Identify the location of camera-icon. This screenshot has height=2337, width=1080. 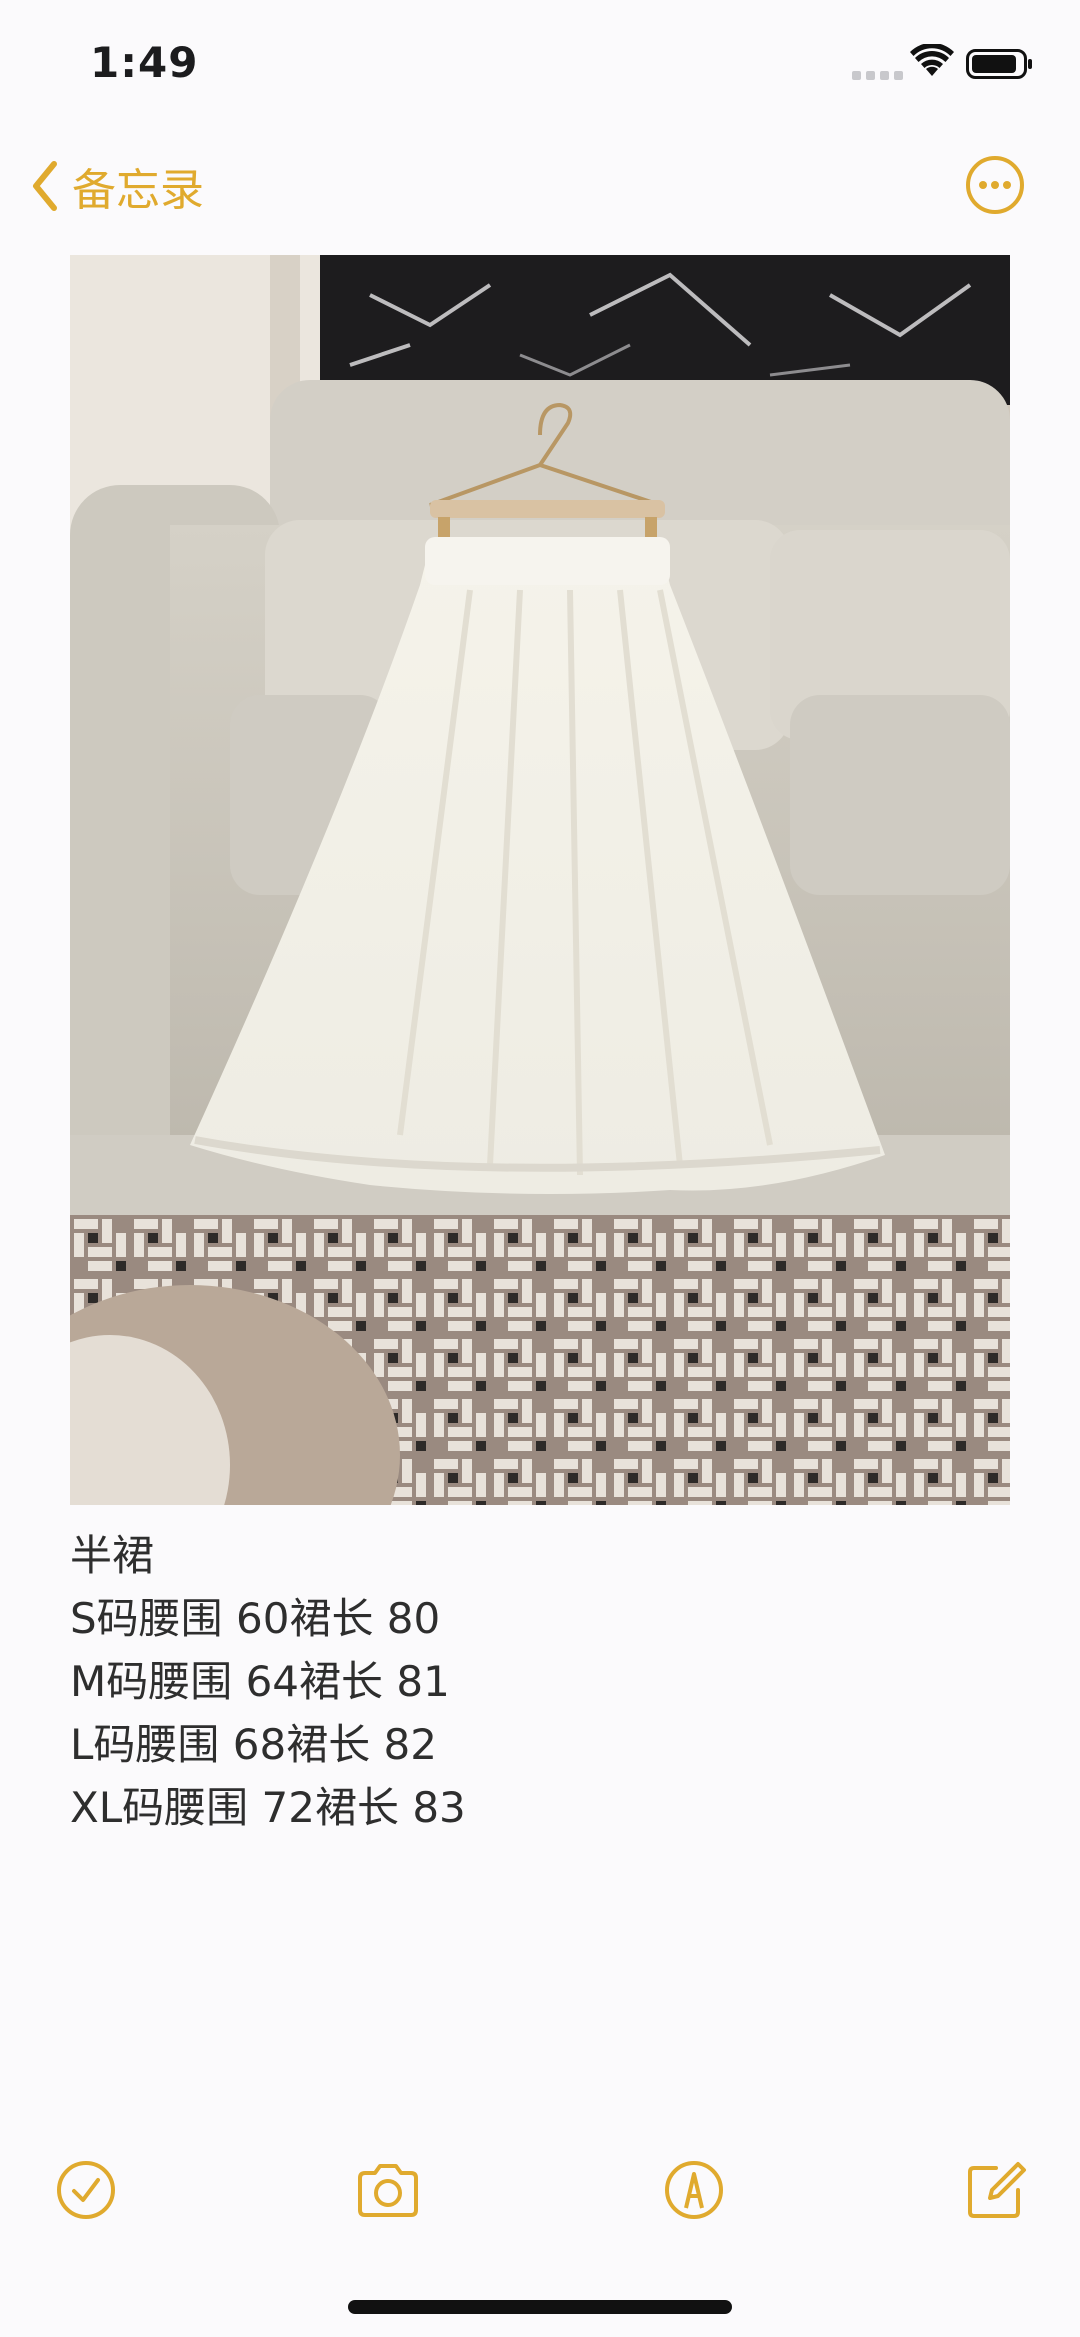
(388, 2190).